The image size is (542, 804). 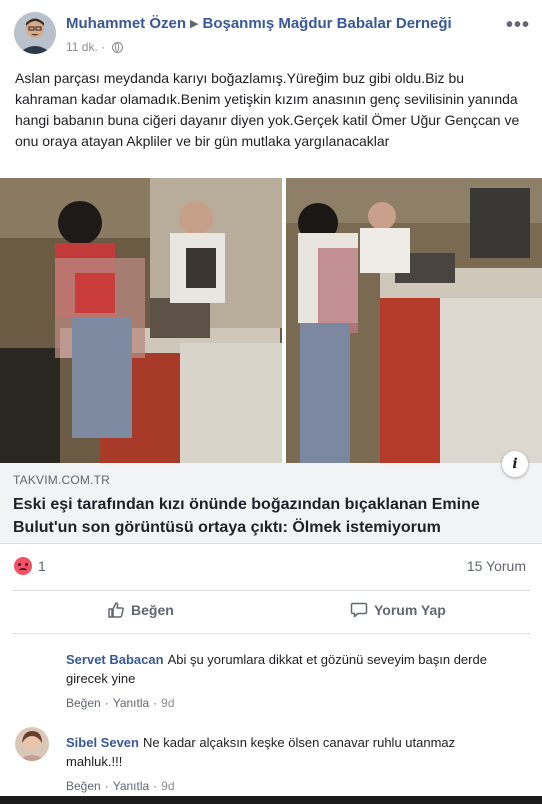 I want to click on globe-icon, so click(x=118, y=47).